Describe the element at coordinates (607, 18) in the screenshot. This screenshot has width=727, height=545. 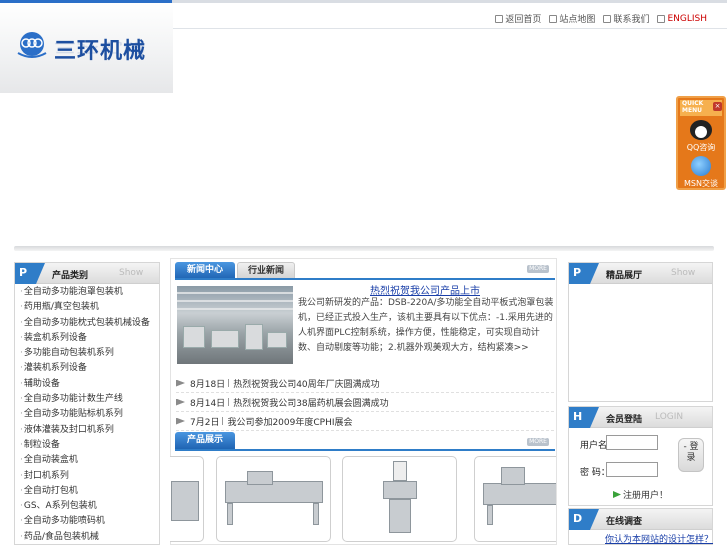
I see `contact-icon` at that location.